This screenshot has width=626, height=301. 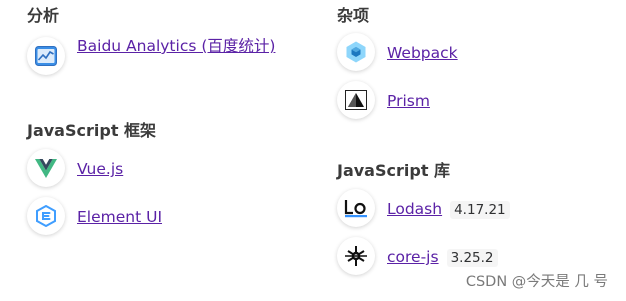 What do you see at coordinates (422, 53) in the screenshot?
I see `webpack-link: Webpack` at bounding box center [422, 53].